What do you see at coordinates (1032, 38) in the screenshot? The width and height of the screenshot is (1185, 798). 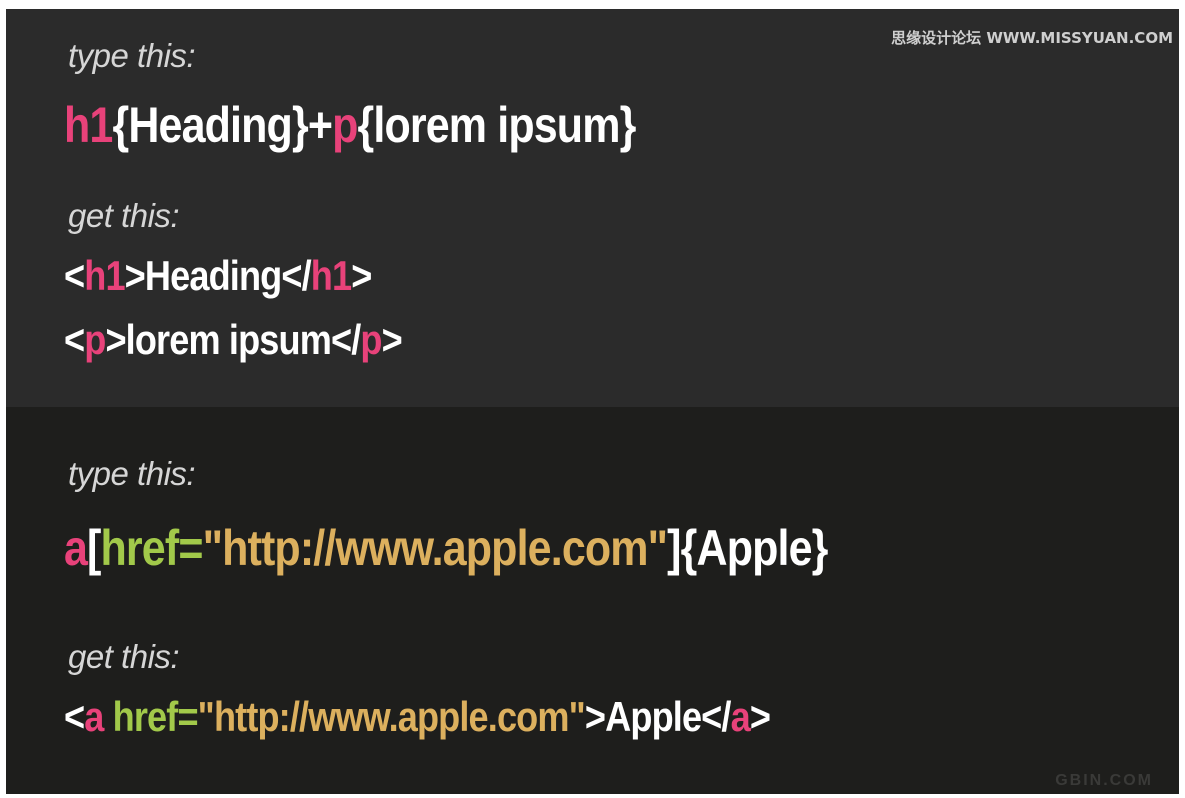 I see `watermark-site: 思缘设计论坛 WWW.MISSYUAN.COM` at bounding box center [1032, 38].